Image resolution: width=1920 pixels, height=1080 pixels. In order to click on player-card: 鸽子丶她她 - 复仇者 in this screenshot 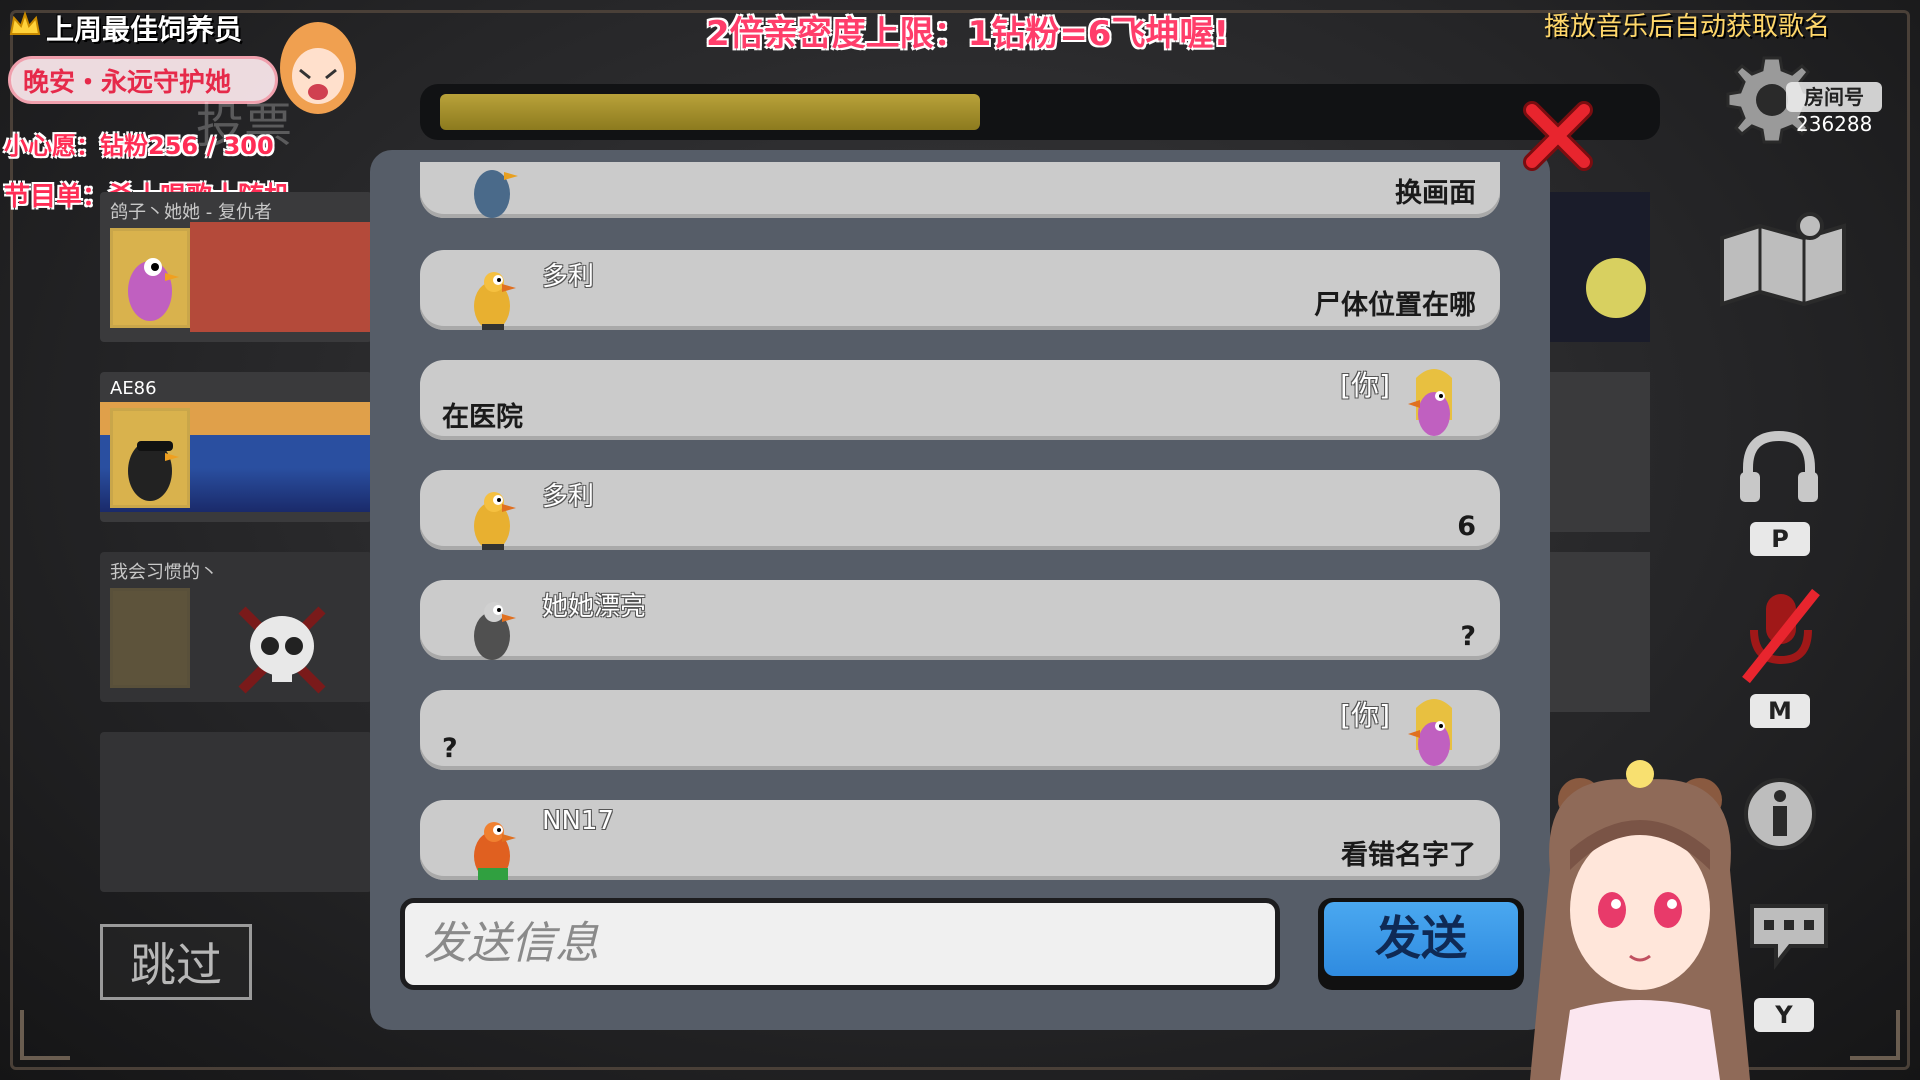, I will do `click(236, 267)`.